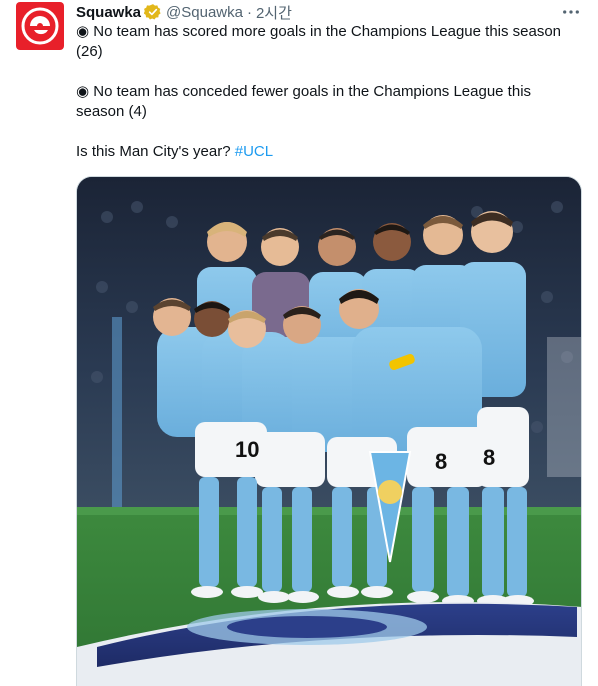  I want to click on hashtag-link: #UCL, so click(254, 151).